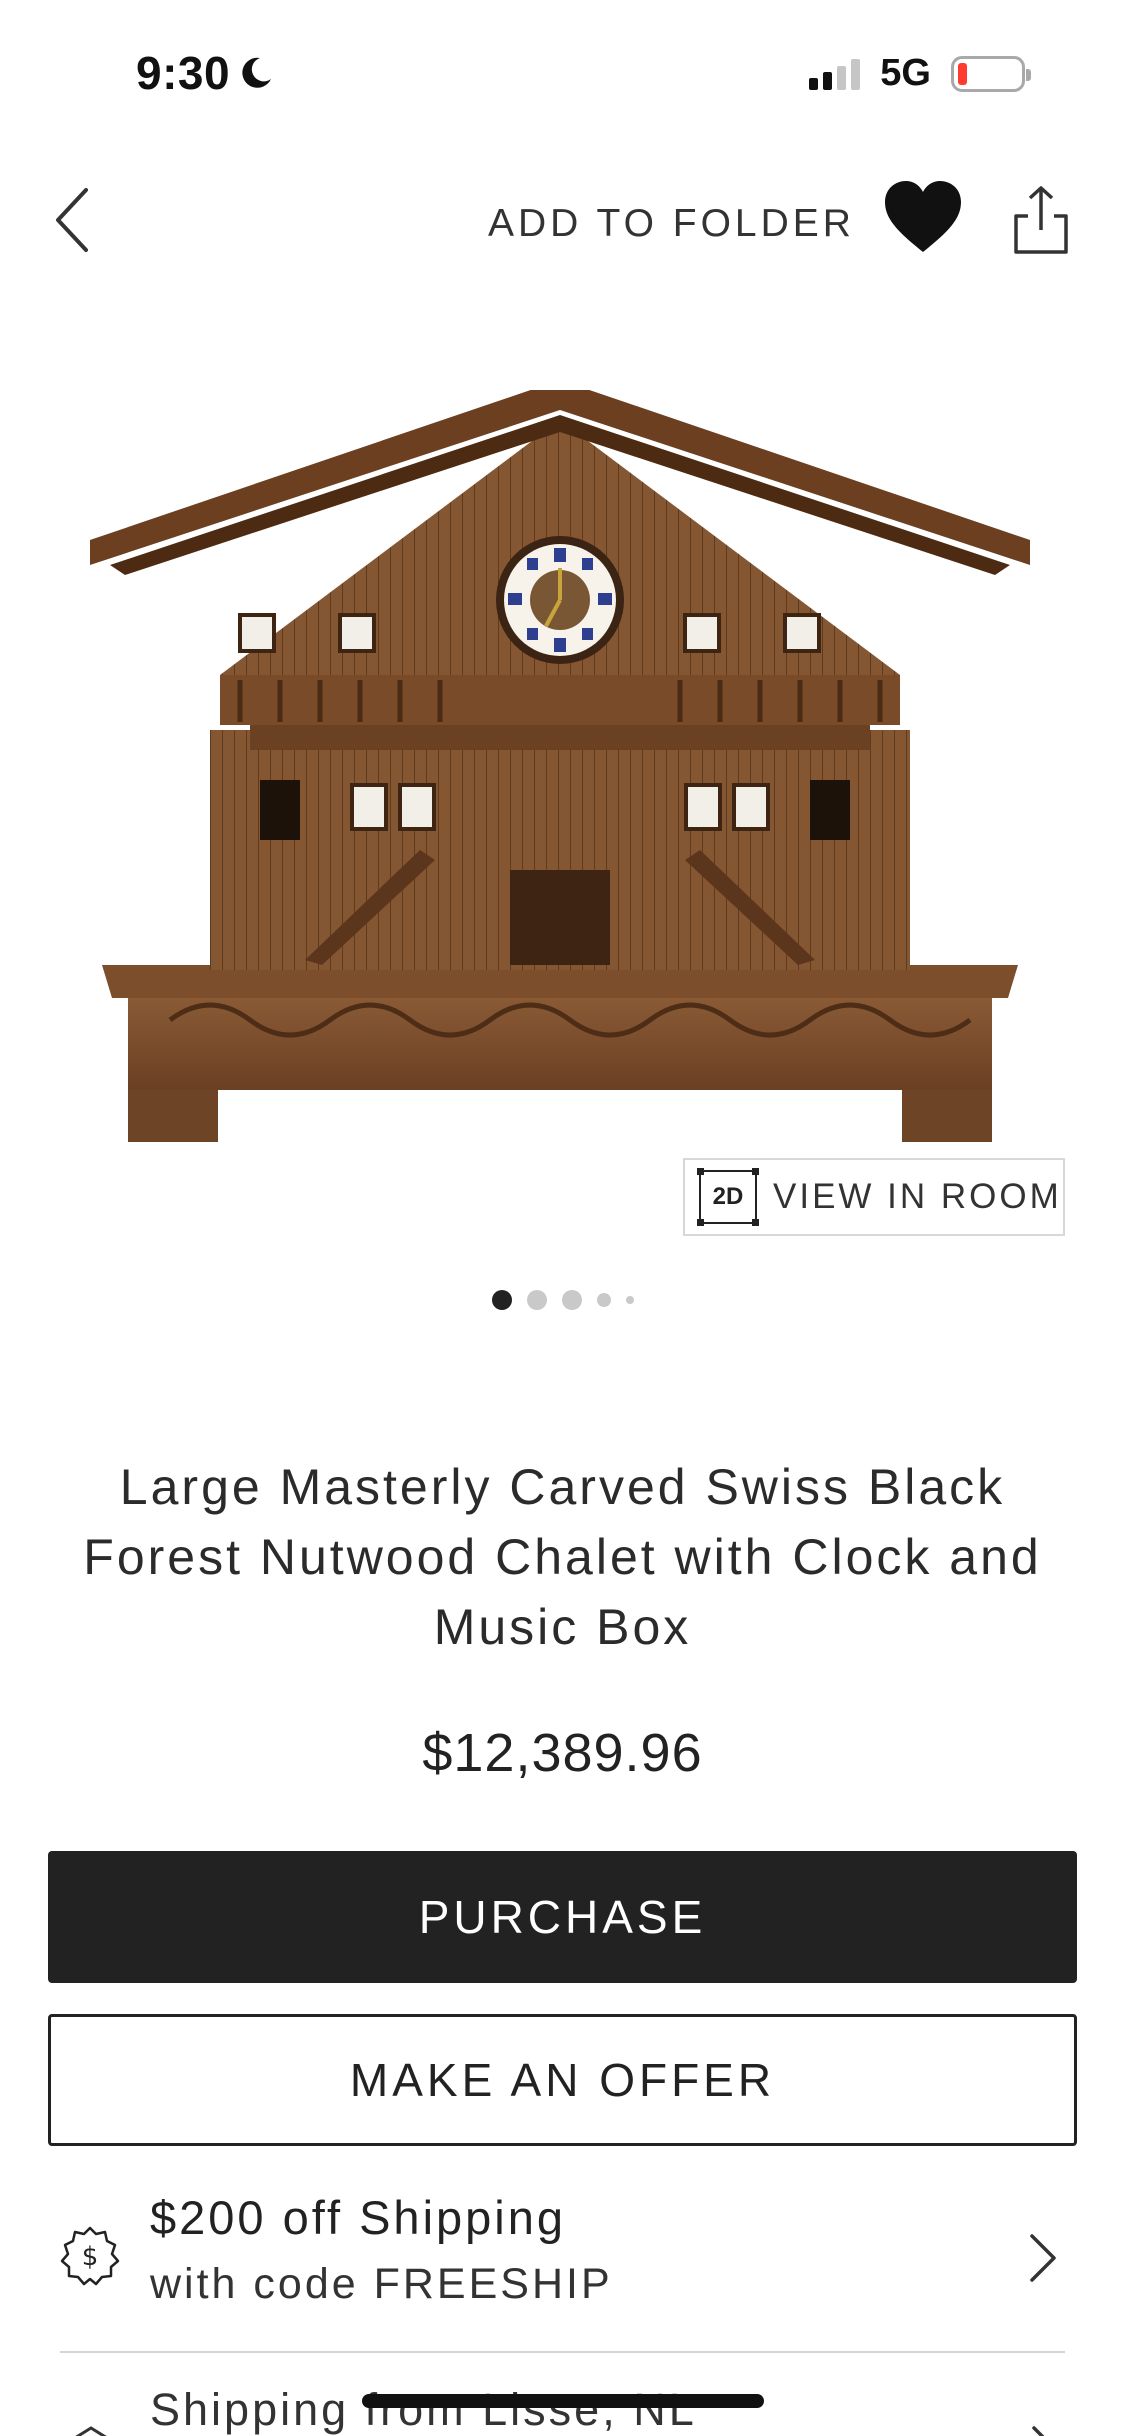 The image size is (1125, 2436). Describe the element at coordinates (562, 1753) in the screenshot. I see `product-price: $12,389.96` at that location.